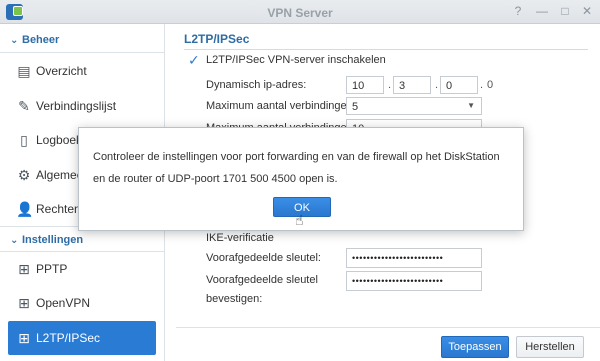 This screenshot has height=361, width=600. Describe the element at coordinates (459, 85) in the screenshot. I see `ip-octet-3: 0` at that location.